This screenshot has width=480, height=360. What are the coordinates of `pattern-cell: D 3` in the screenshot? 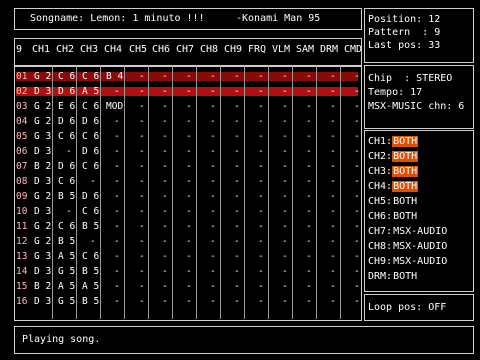 It's located at (42, 92).